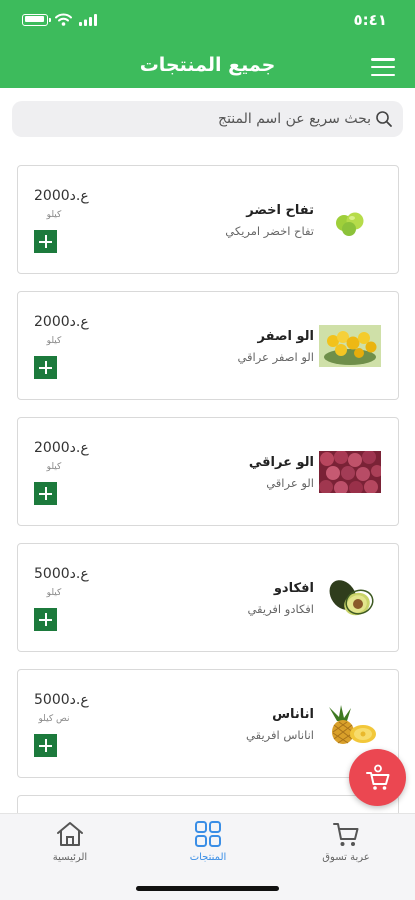  What do you see at coordinates (370, 20) in the screenshot?
I see `status-time: ٥:٤١` at bounding box center [370, 20].